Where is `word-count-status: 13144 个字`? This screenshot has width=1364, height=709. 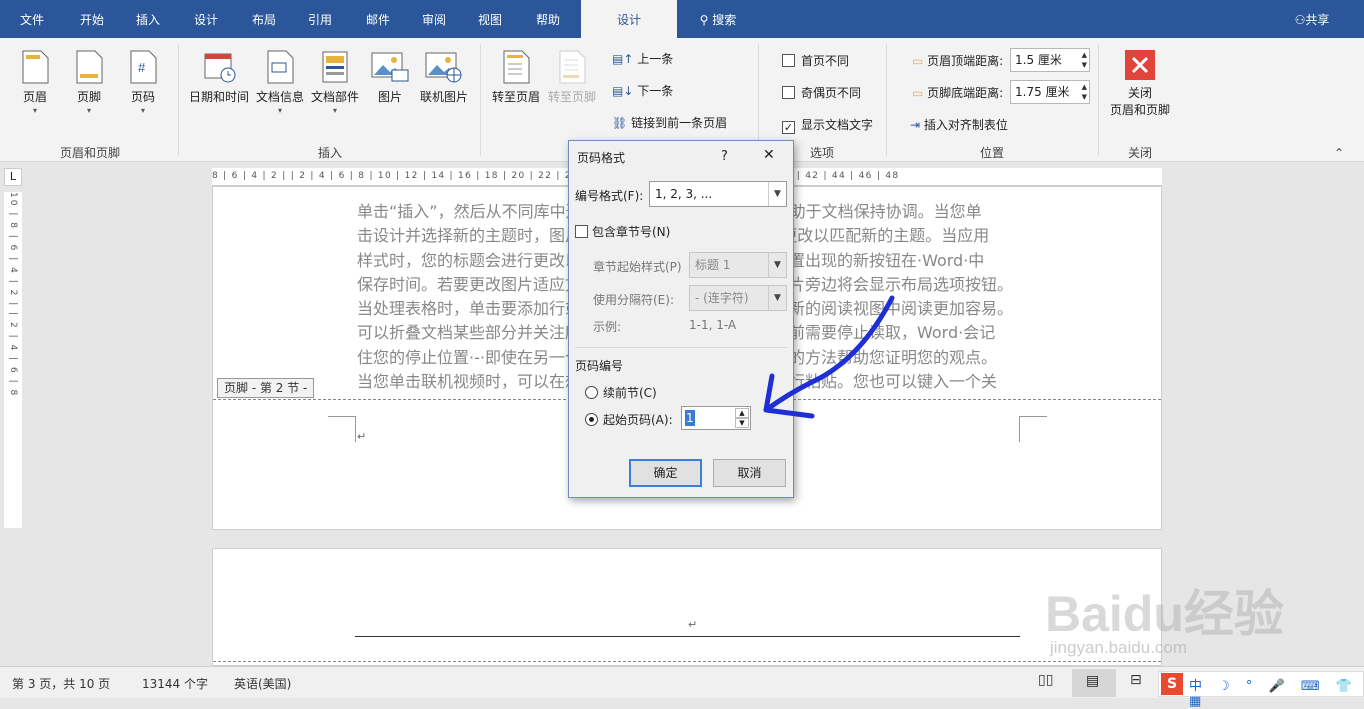
word-count-status: 13144 个字 is located at coordinates (175, 683).